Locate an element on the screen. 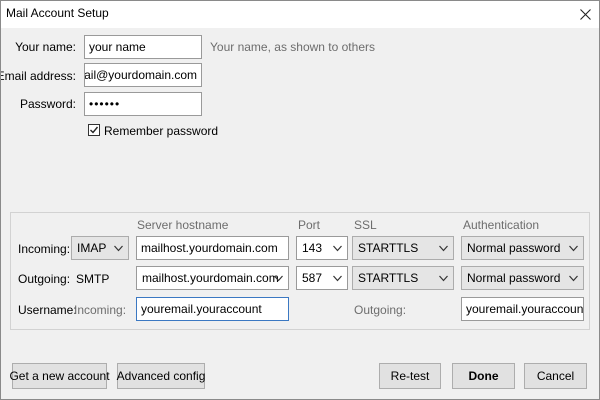  incoming-ssl-select: STARTTLS is located at coordinates (403, 248).